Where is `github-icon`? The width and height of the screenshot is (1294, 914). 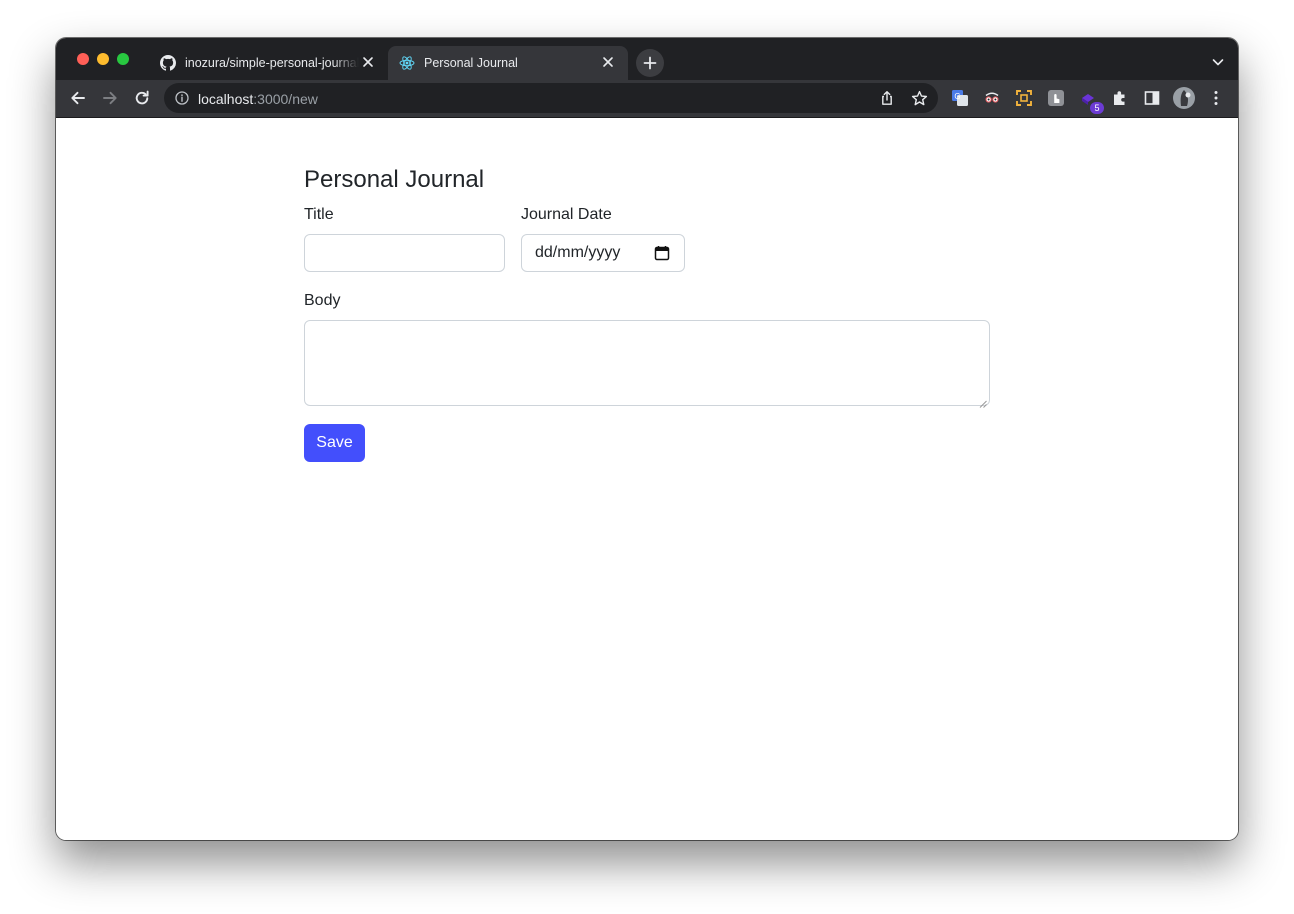
github-icon is located at coordinates (168, 63).